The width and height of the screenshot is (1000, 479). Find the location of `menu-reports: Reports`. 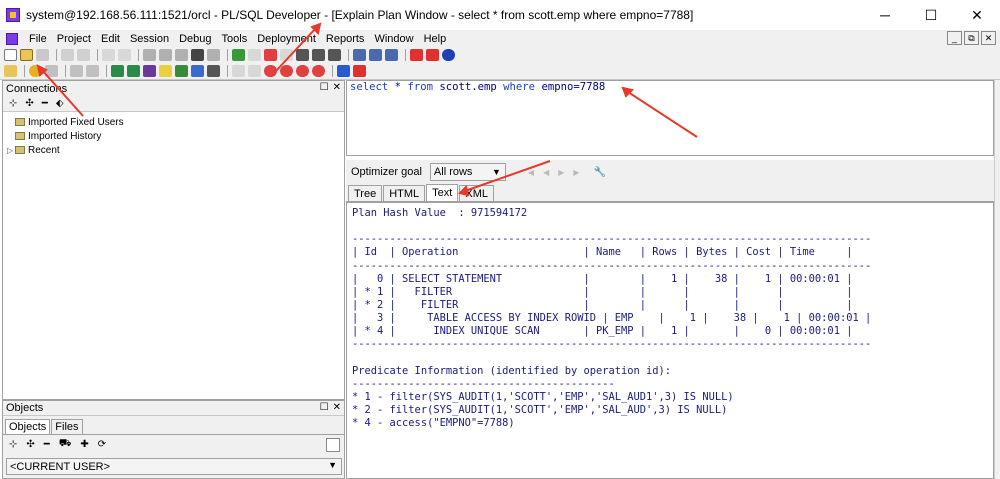

menu-reports: Reports is located at coordinates (345, 39).